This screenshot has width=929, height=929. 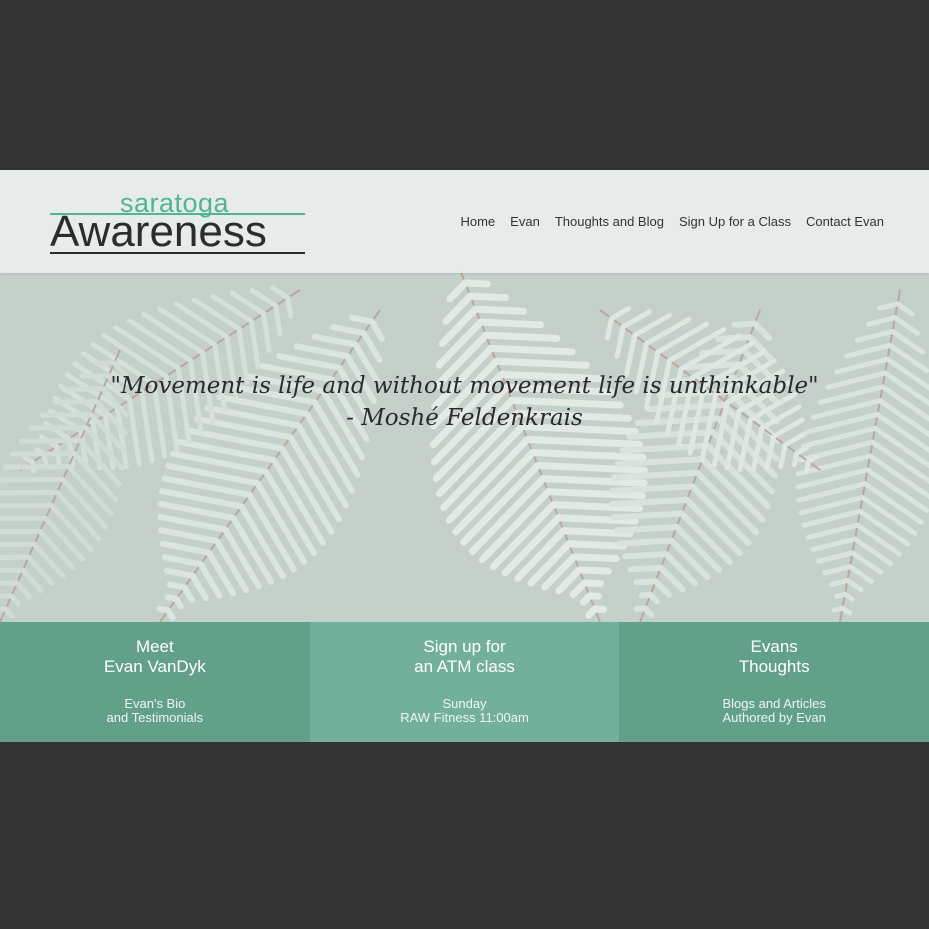 I want to click on feature-subtitle-line: Sunday, so click(x=464, y=703).